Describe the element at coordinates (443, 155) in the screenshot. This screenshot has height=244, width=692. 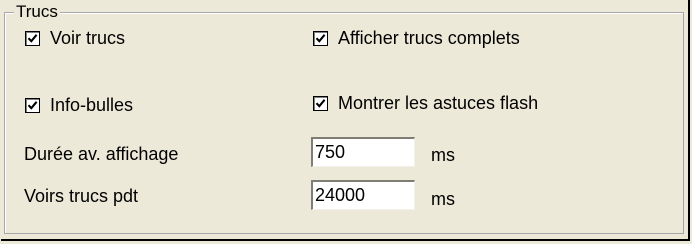
I see `duree-unit: ms` at that location.